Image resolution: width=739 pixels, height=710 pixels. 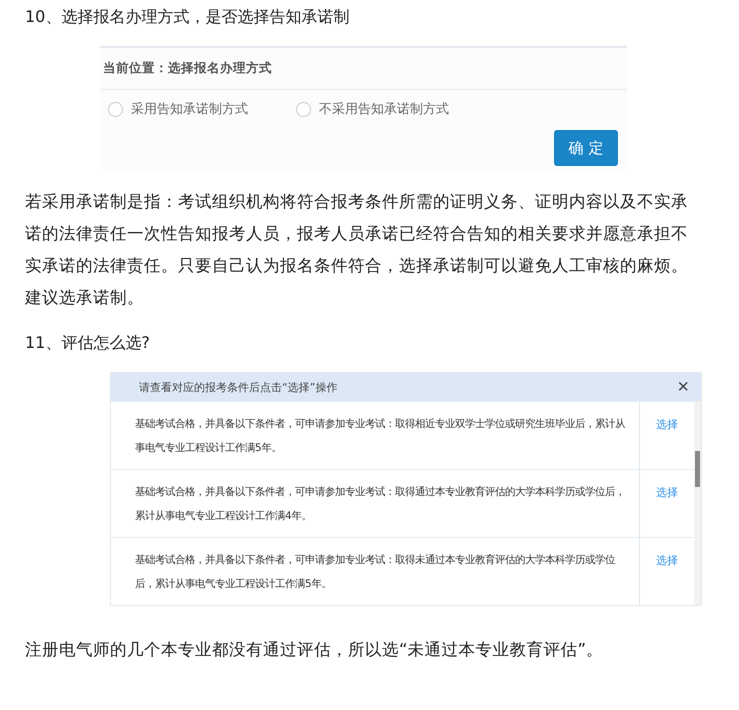 What do you see at coordinates (380, 504) in the screenshot?
I see `condition-text: 基础考试合格，并具备以下条件者，可申请参加专业考试：取得通过本专业教育评估的大学本科学历或学位后，累计从事电气专业工程设计工作满4年。` at bounding box center [380, 504].